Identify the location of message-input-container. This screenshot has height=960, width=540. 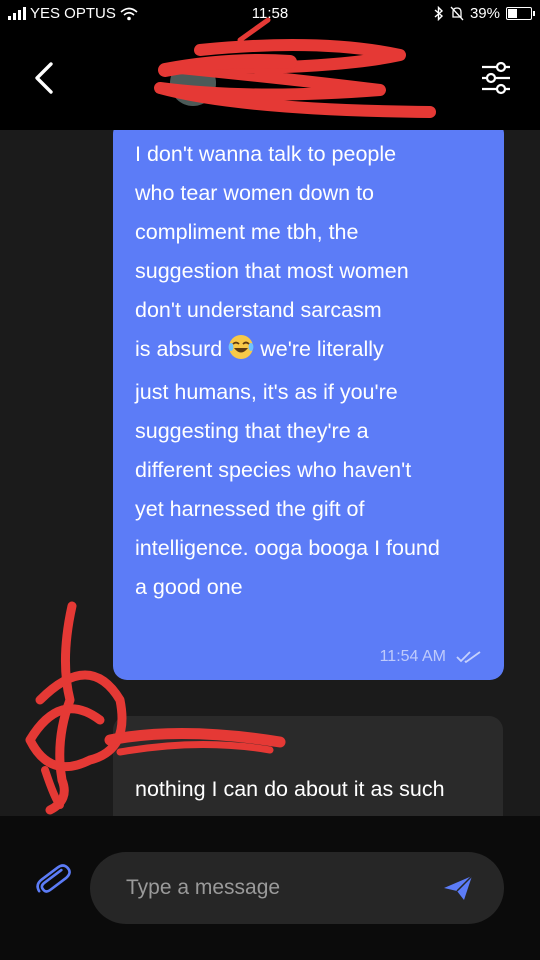
(297, 888).